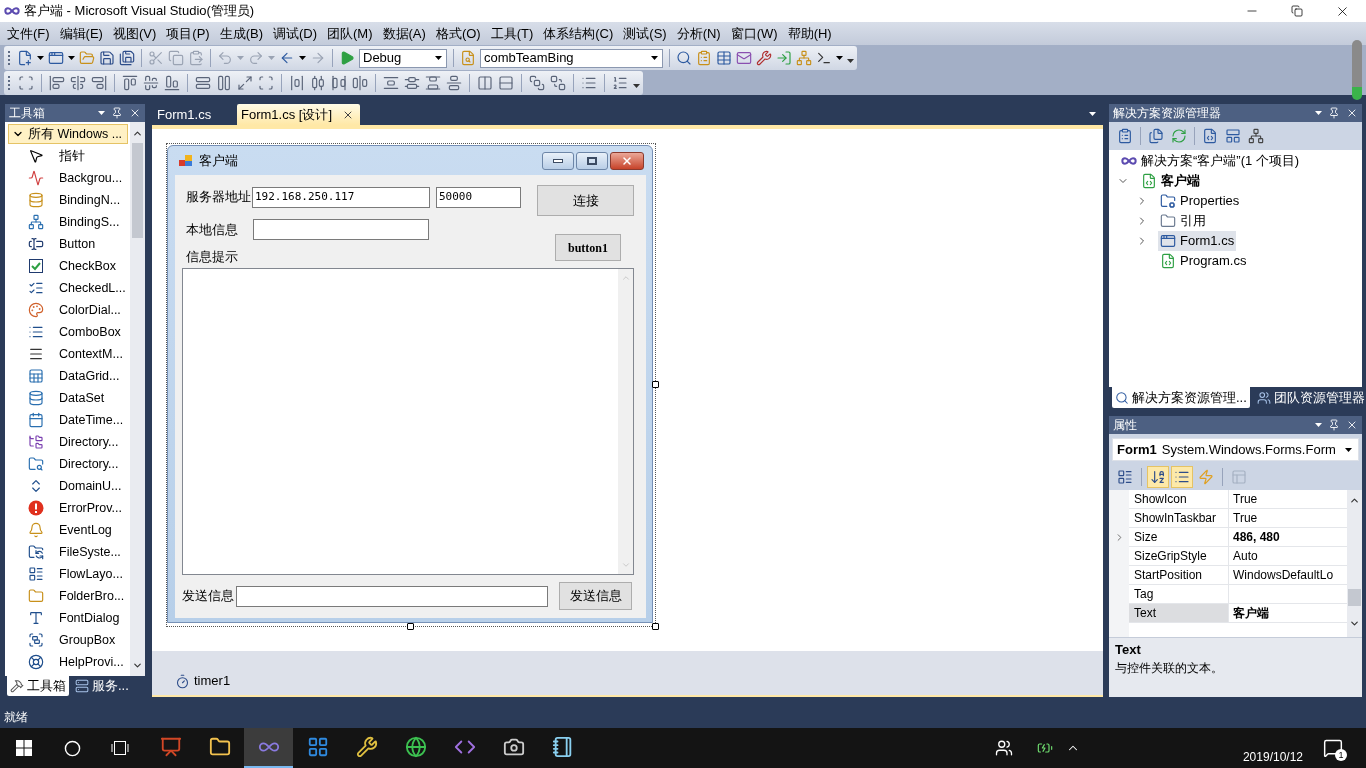 The height and width of the screenshot is (768, 1366). I want to click on menu-item: 体系结构(C), so click(578, 33).